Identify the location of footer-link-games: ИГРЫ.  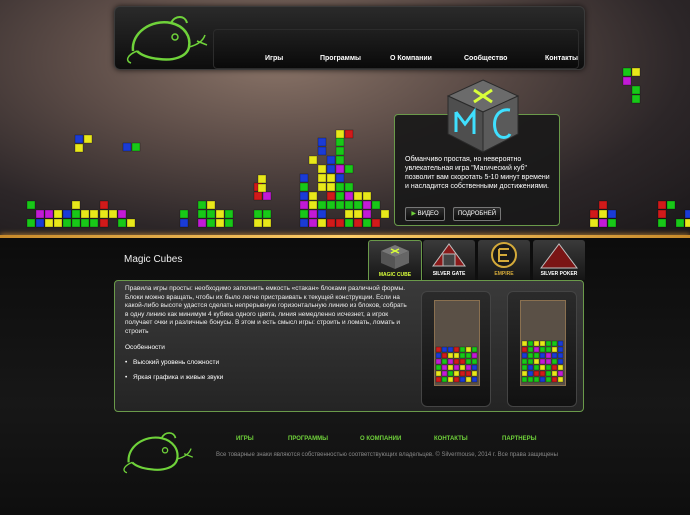
(245, 439).